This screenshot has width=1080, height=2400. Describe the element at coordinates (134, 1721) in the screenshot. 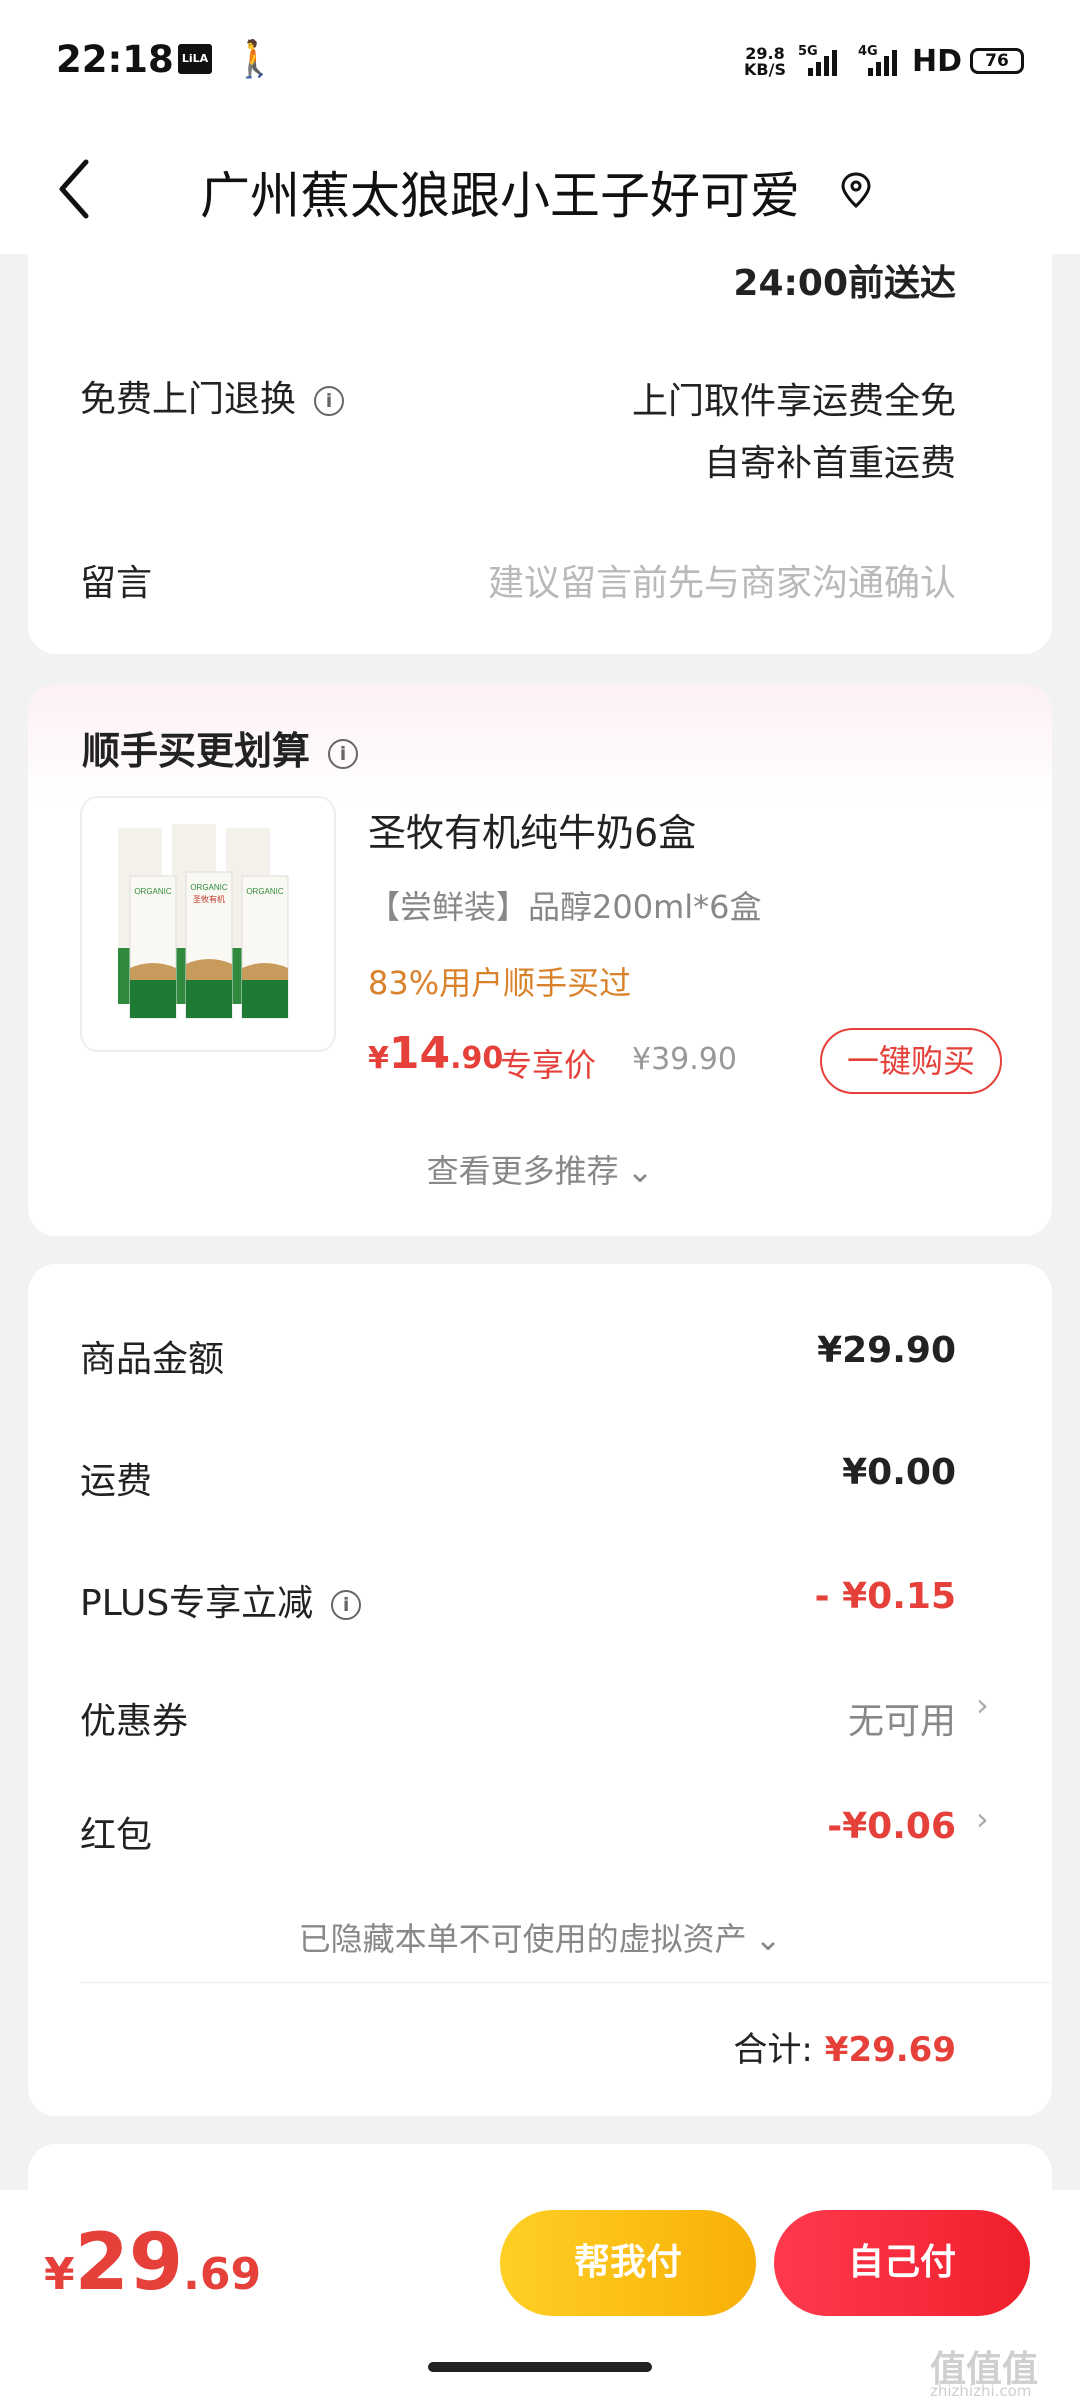

I see `coupon-label: 优惠券` at that location.